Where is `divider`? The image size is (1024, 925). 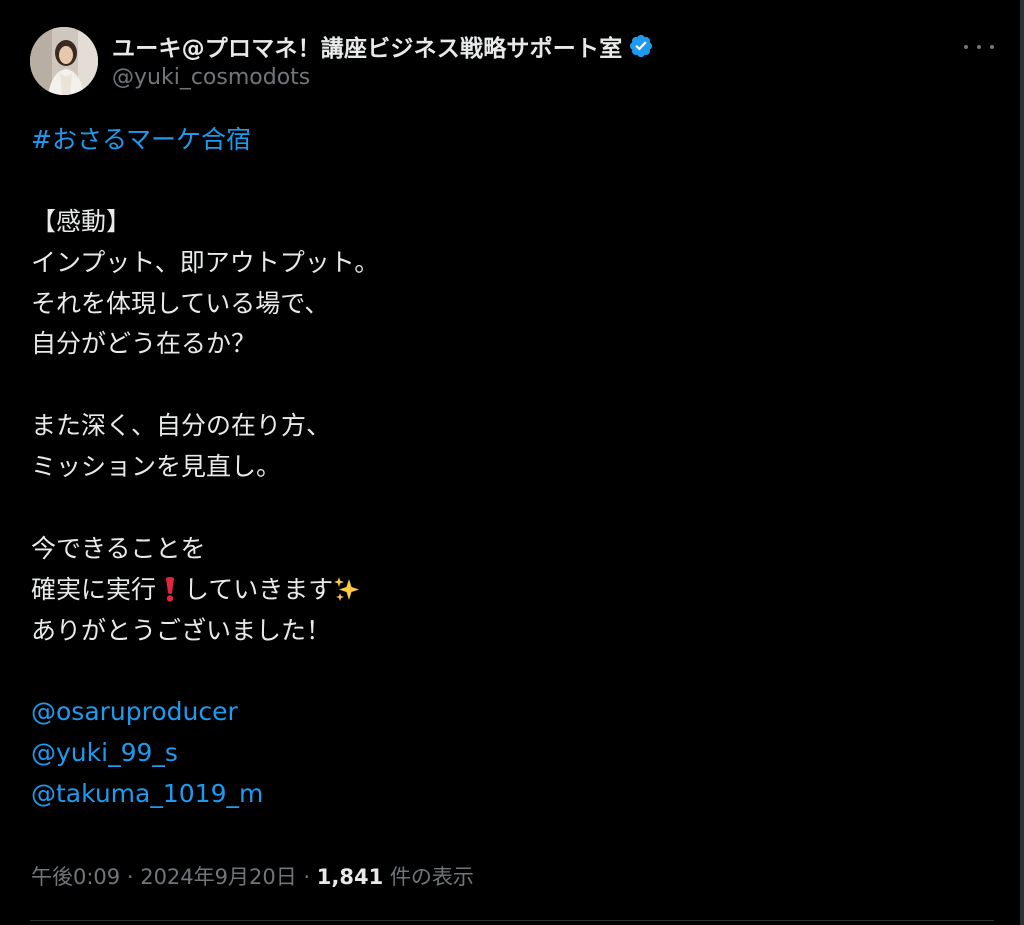 divider is located at coordinates (512, 920).